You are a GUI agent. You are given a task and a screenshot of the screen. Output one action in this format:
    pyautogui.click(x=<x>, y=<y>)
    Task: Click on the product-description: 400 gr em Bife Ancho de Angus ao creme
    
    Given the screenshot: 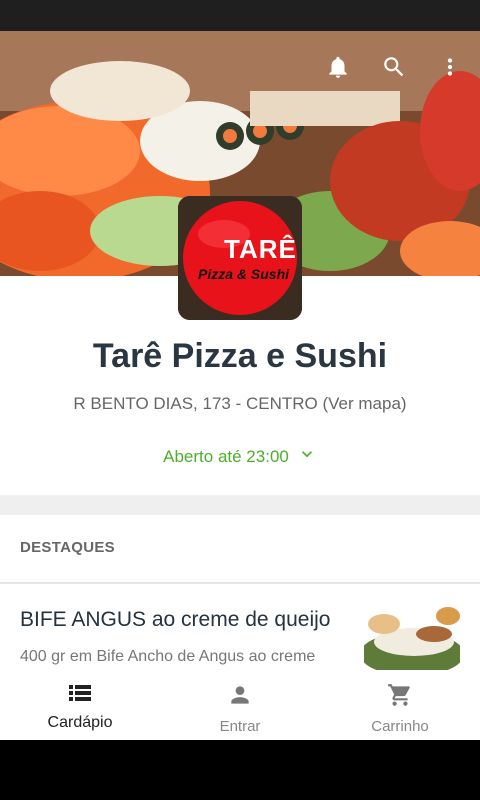 What is the action you would take?
    pyautogui.click(x=168, y=656)
    